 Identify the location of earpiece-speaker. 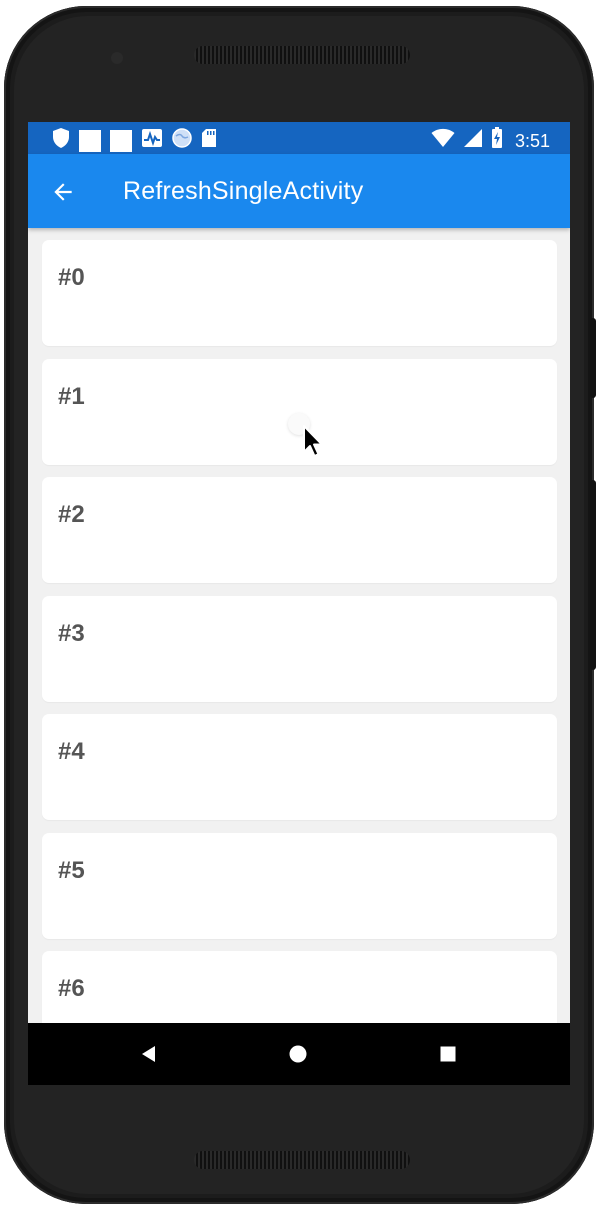
(302, 55).